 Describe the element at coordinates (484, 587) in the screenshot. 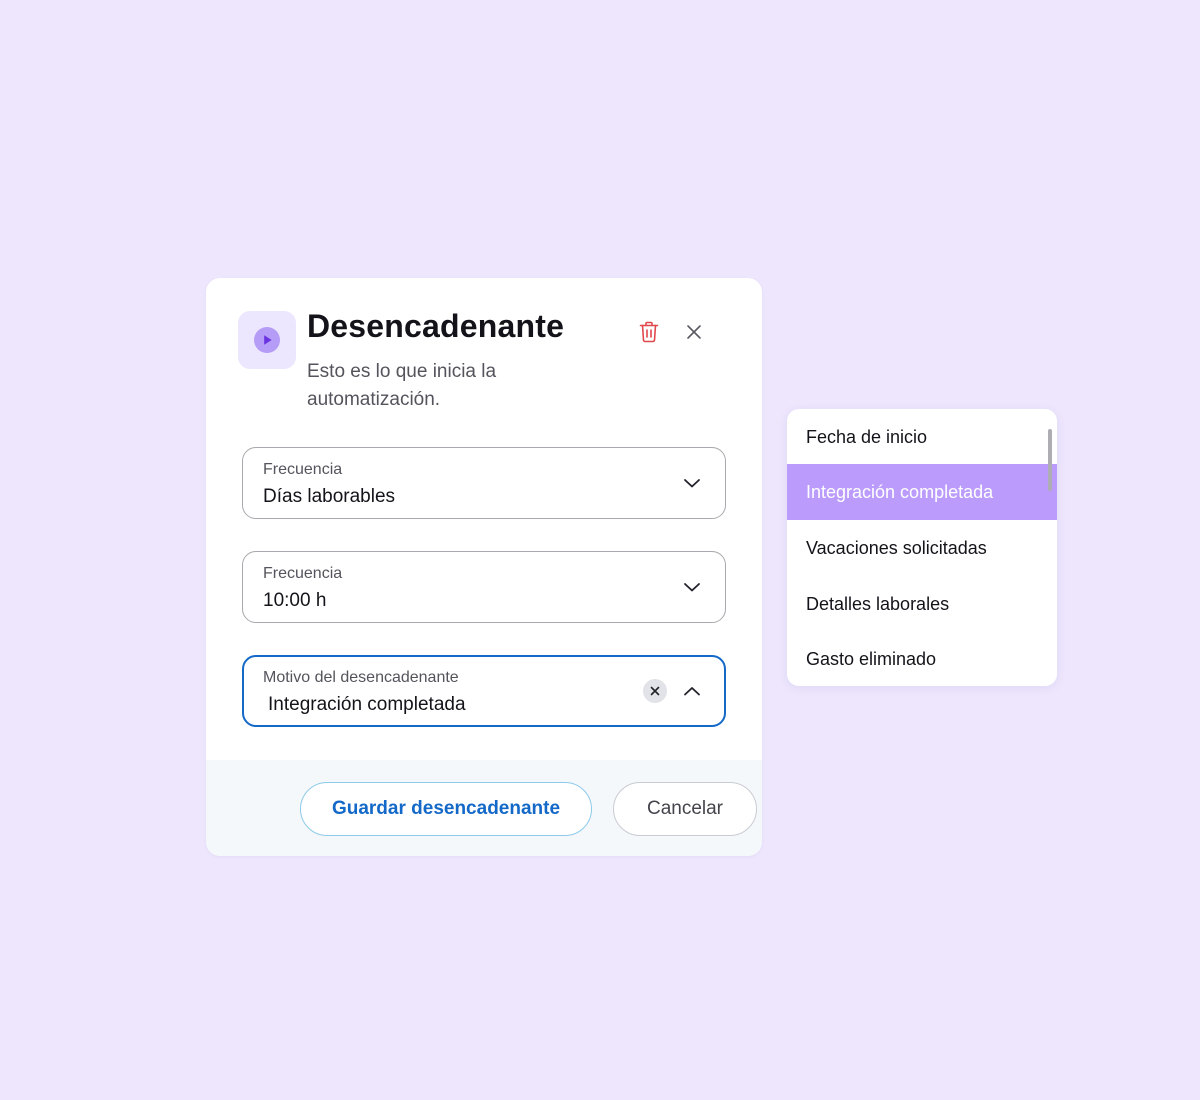

I see `frequency-time-select: Frecuencia 10:00 h` at that location.